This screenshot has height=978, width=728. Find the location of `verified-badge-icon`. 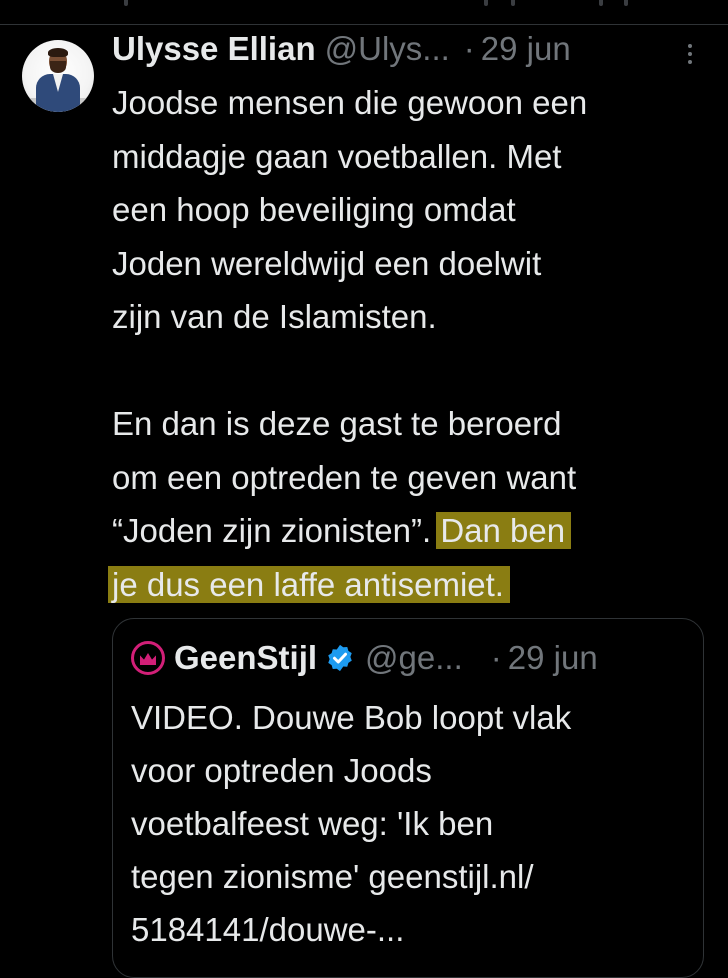

verified-badge-icon is located at coordinates (340, 658).